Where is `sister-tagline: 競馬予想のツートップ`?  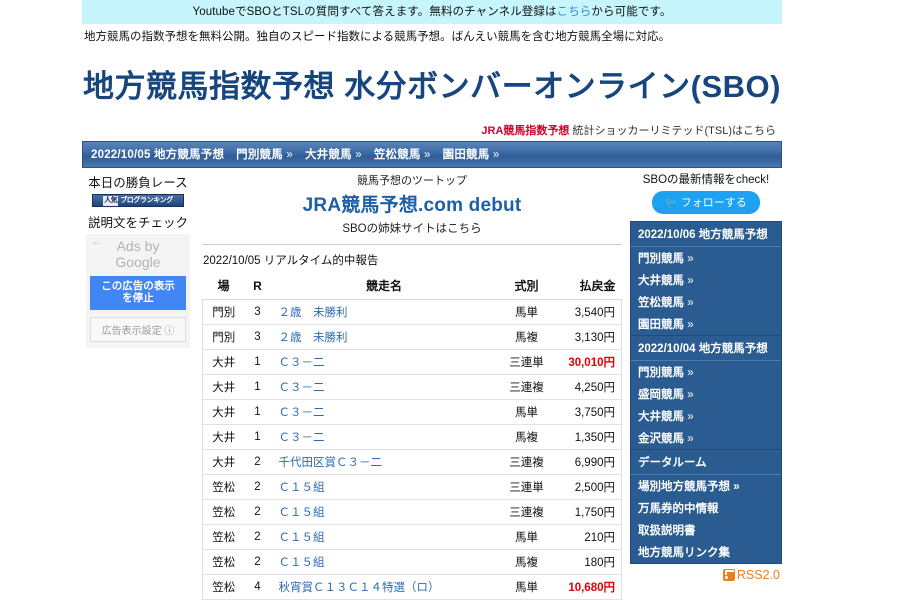
sister-tagline: 競馬予想のツートップ is located at coordinates (412, 181).